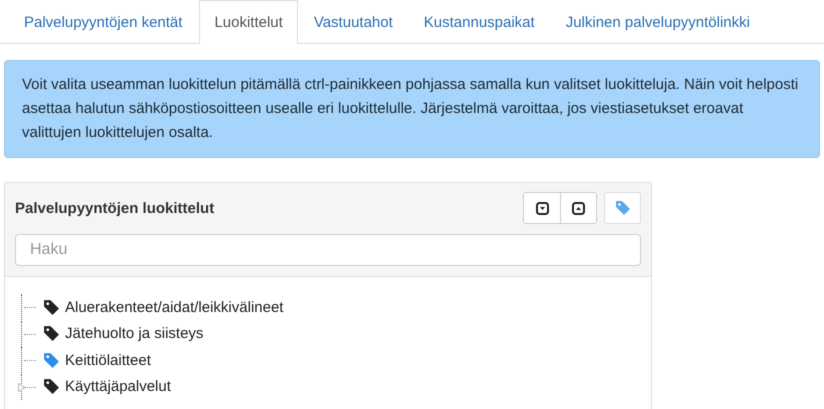 This screenshot has height=409, width=824. Describe the element at coordinates (353, 22) in the screenshot. I see `tab: Vastuutahot` at that location.